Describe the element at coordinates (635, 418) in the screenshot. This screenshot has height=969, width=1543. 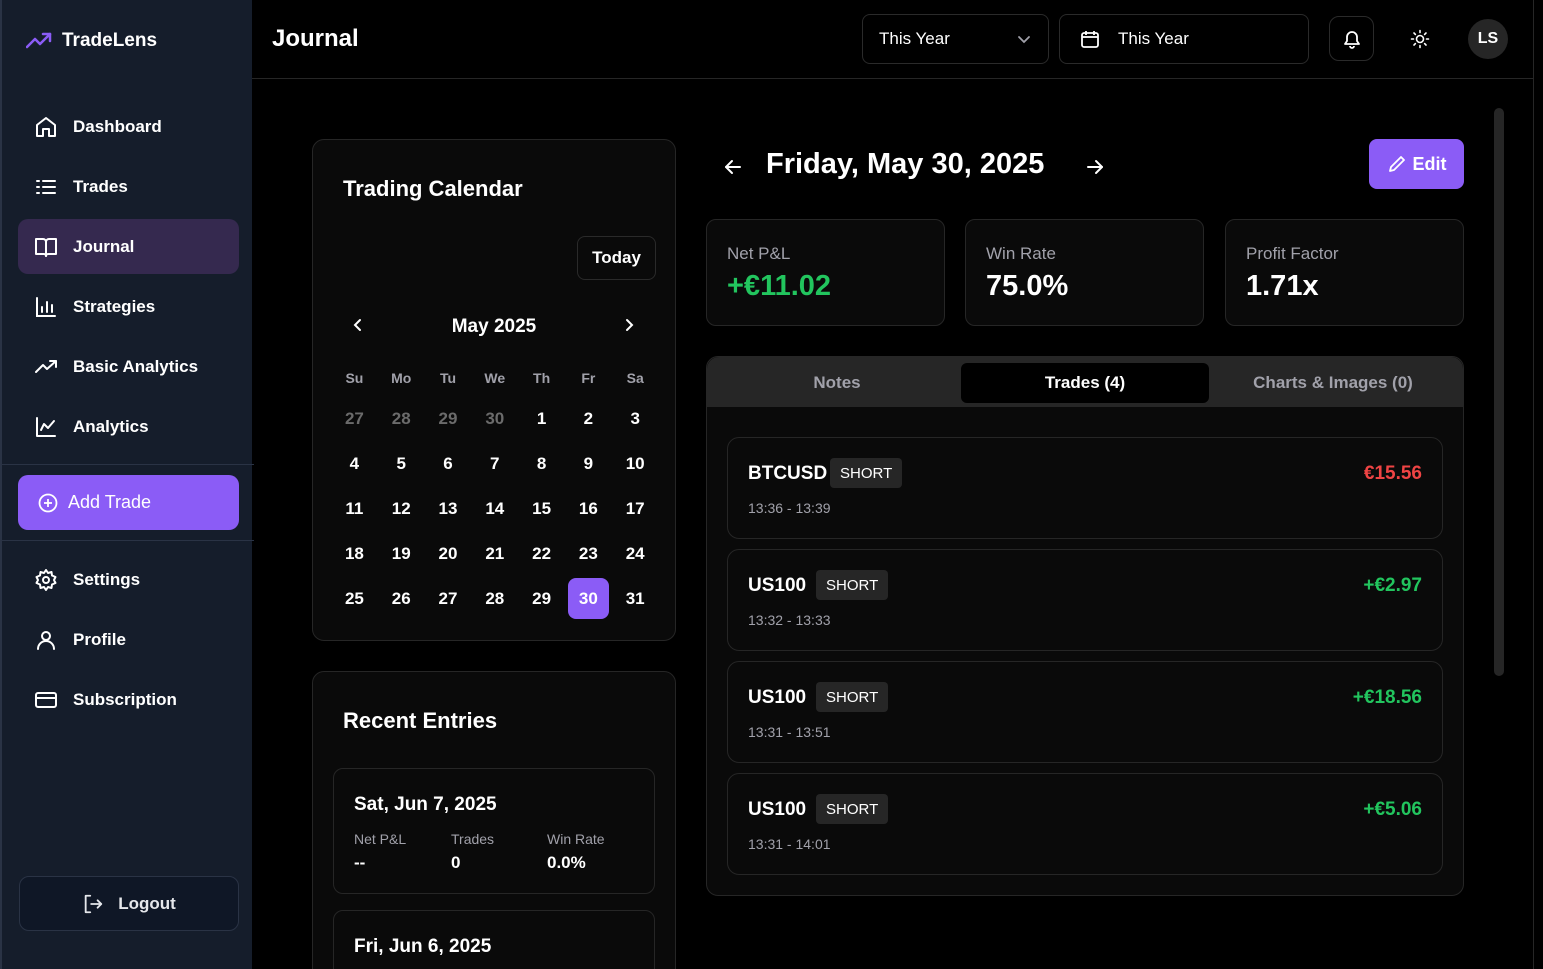
I see `calendar-day: 3` at that location.